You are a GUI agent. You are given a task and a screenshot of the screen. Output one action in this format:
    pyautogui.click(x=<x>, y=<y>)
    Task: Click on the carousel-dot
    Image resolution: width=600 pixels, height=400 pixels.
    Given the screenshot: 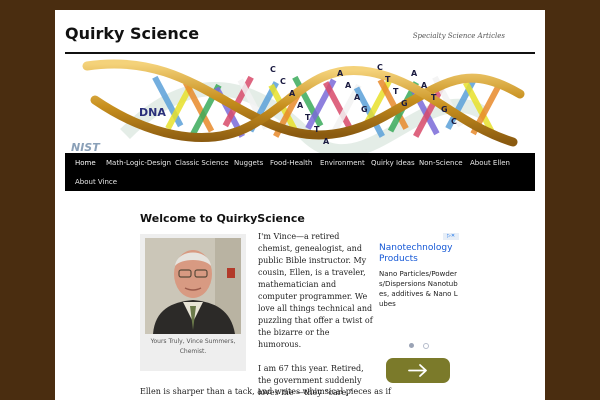 What is the action you would take?
    pyautogui.click(x=426, y=346)
    